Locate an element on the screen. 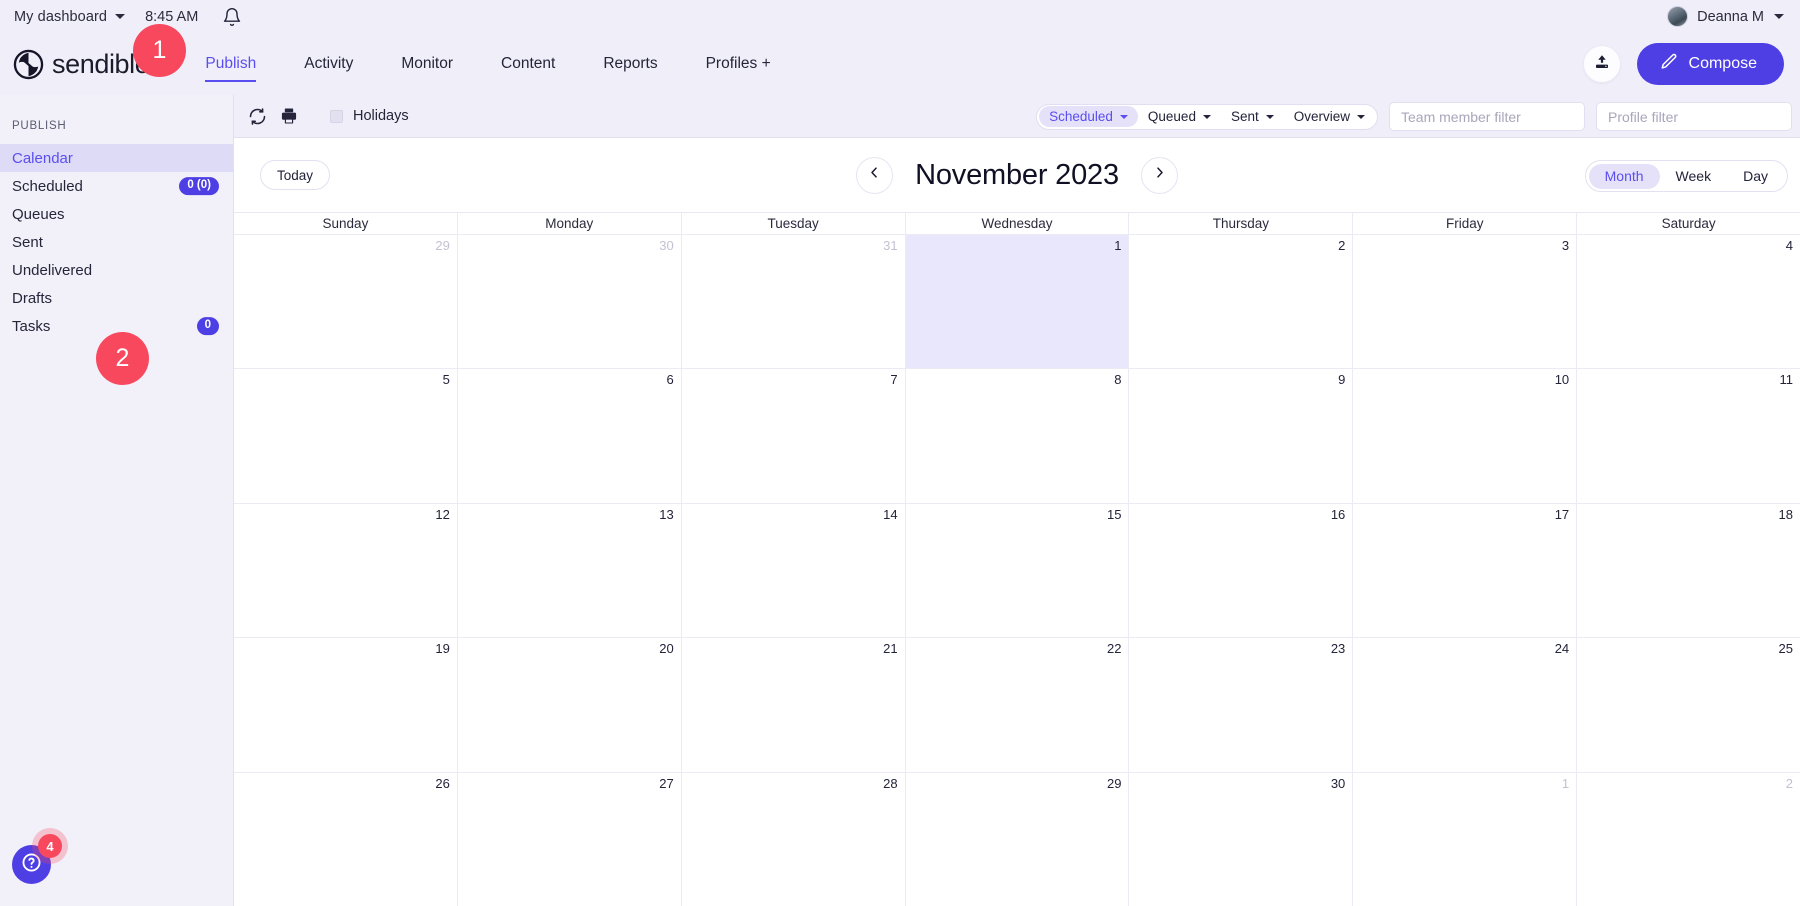 The height and width of the screenshot is (906, 1800). sidebar-item-scheduled: Scheduled 0 (0) is located at coordinates (116, 186).